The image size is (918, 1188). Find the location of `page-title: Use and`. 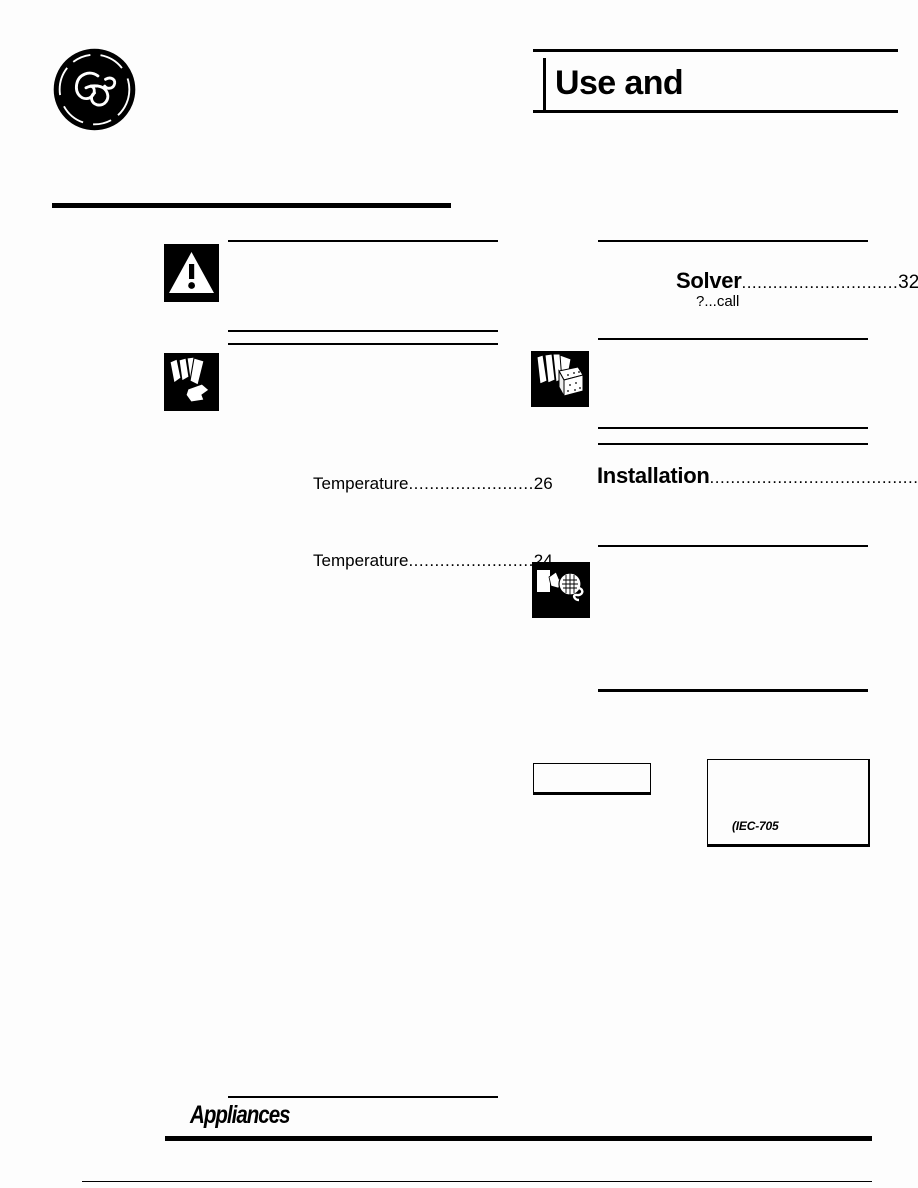

page-title: Use and is located at coordinates (619, 83).